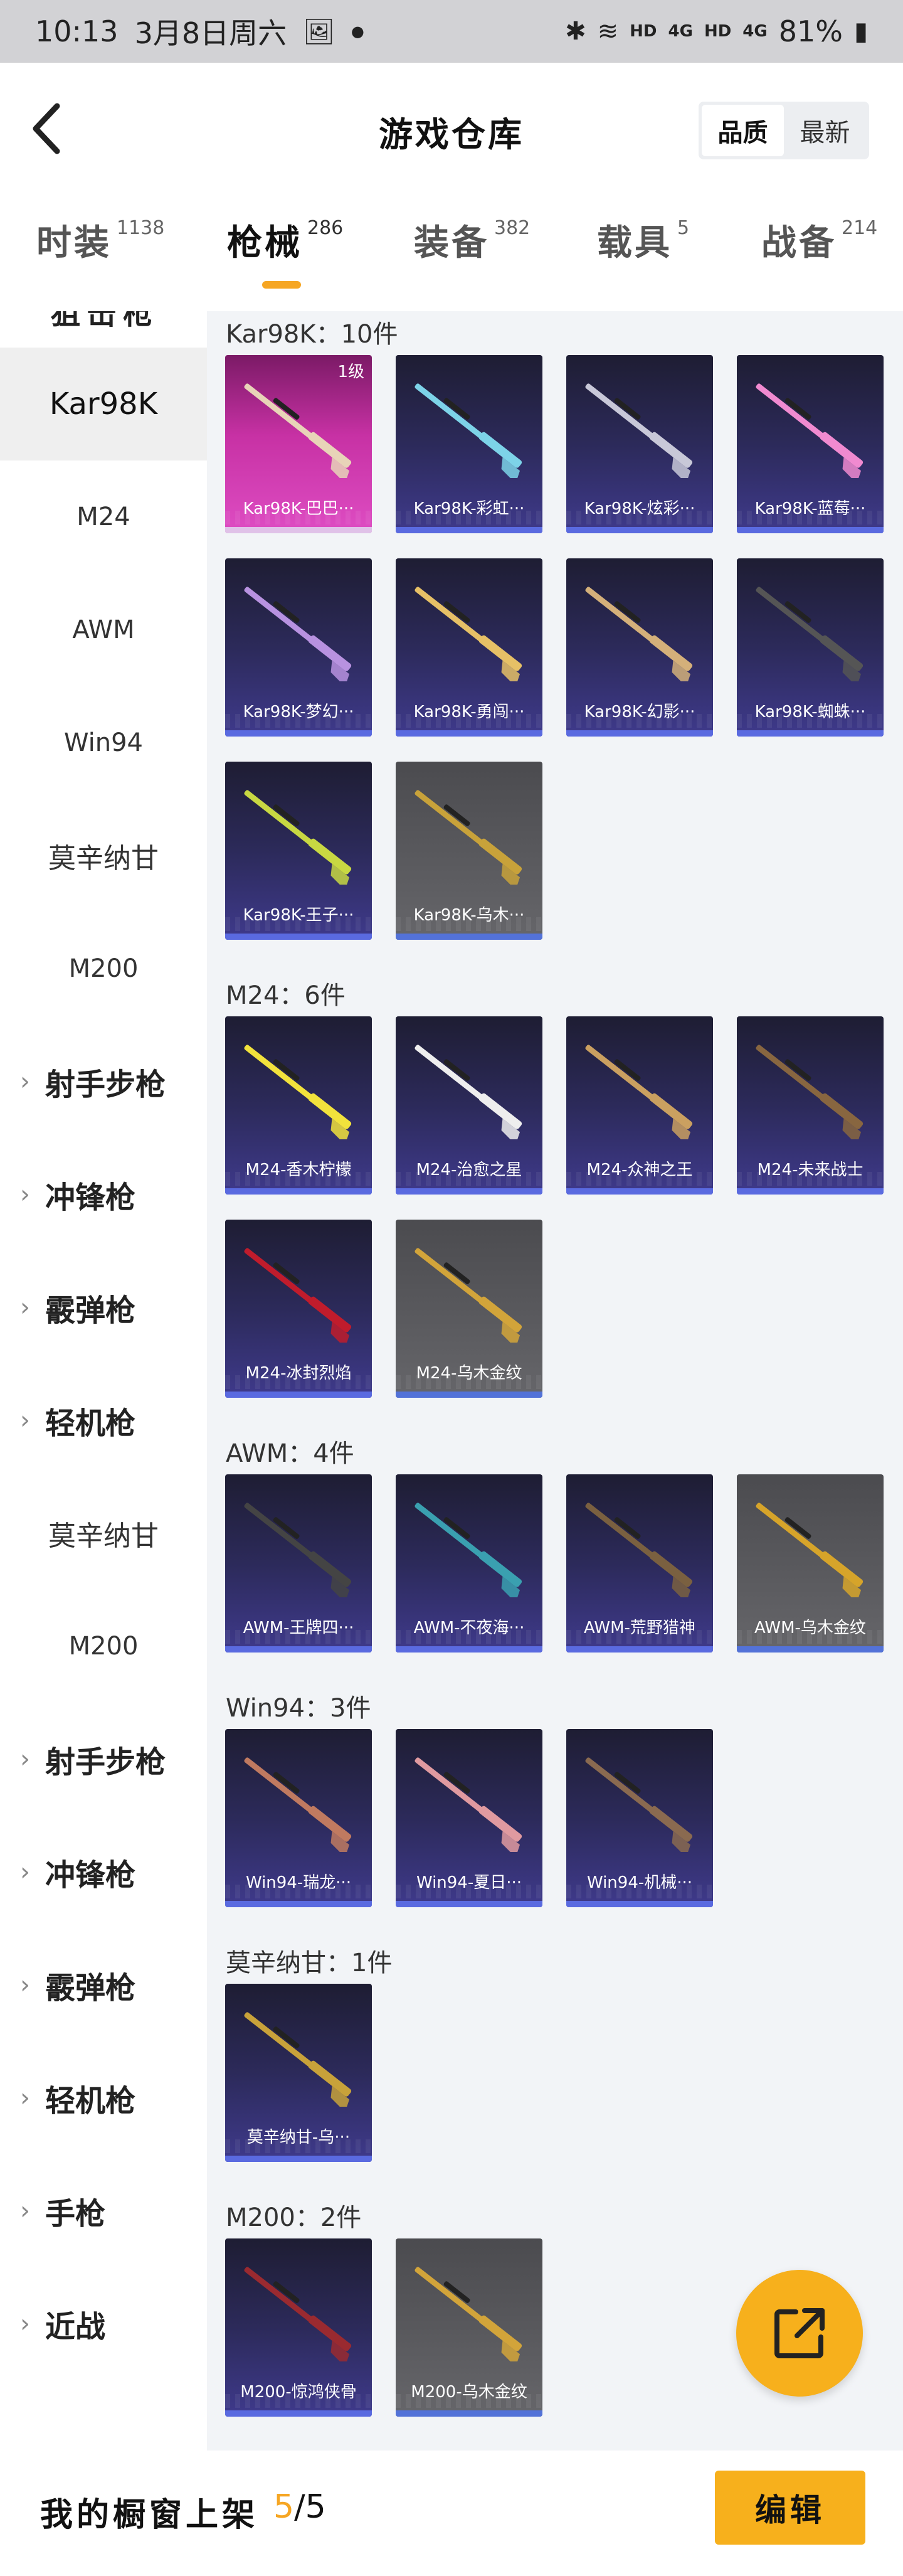  What do you see at coordinates (103, 1872) in the screenshot?
I see `sidebar-group-smg-2: › 冲锋枪` at bounding box center [103, 1872].